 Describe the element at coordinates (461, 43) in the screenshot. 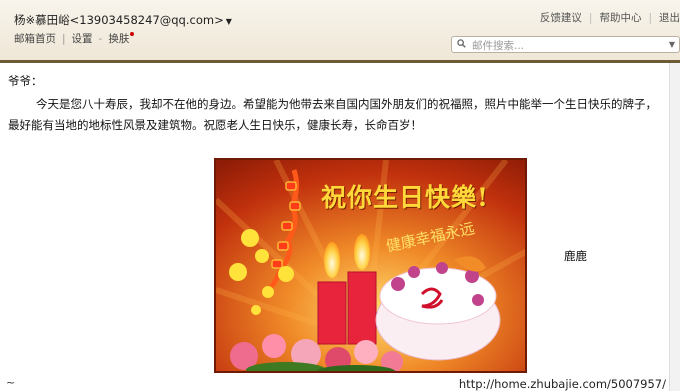

I see `search-icon` at that location.